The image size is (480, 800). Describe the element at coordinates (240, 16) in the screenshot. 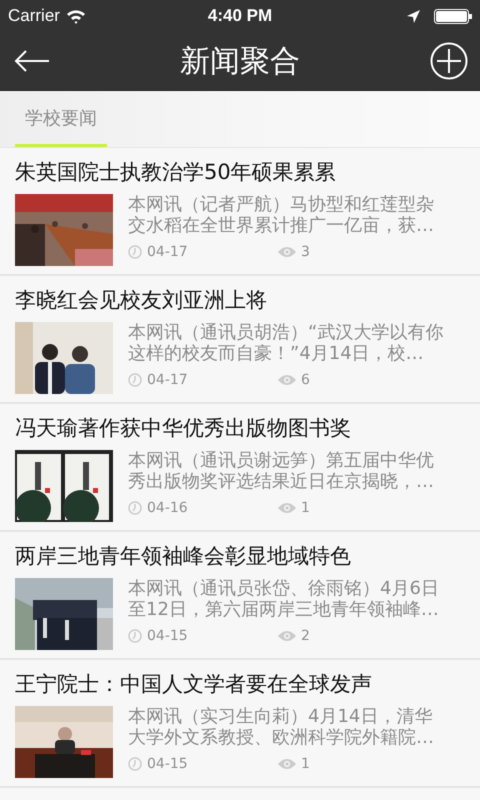

I see `clock-time: 4:40 PM` at that location.